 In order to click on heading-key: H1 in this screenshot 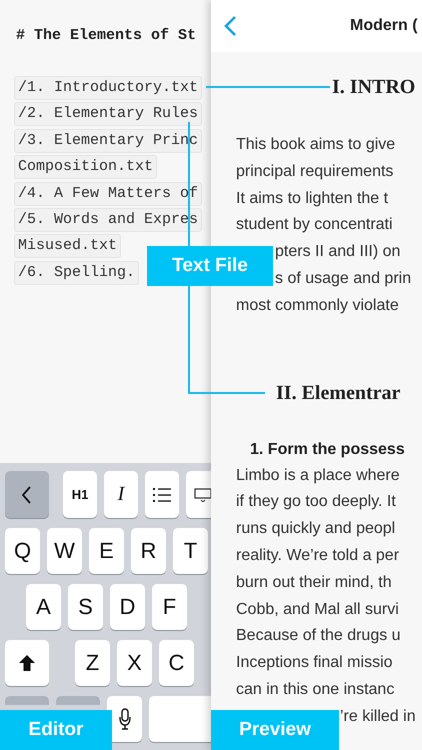, I will do `click(80, 494)`.